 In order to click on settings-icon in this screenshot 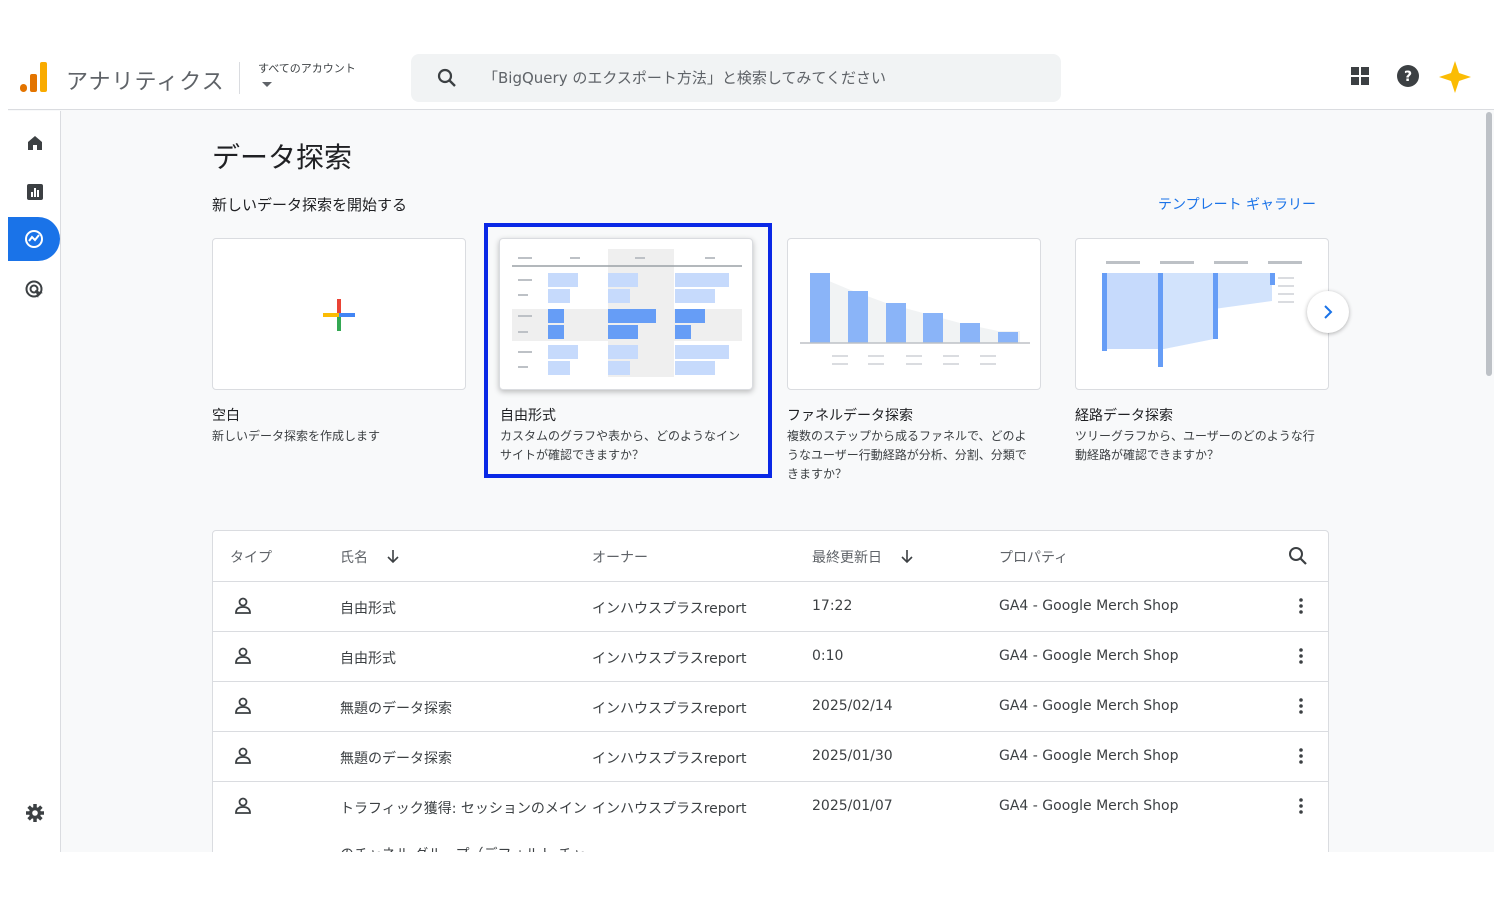, I will do `click(34, 813)`.